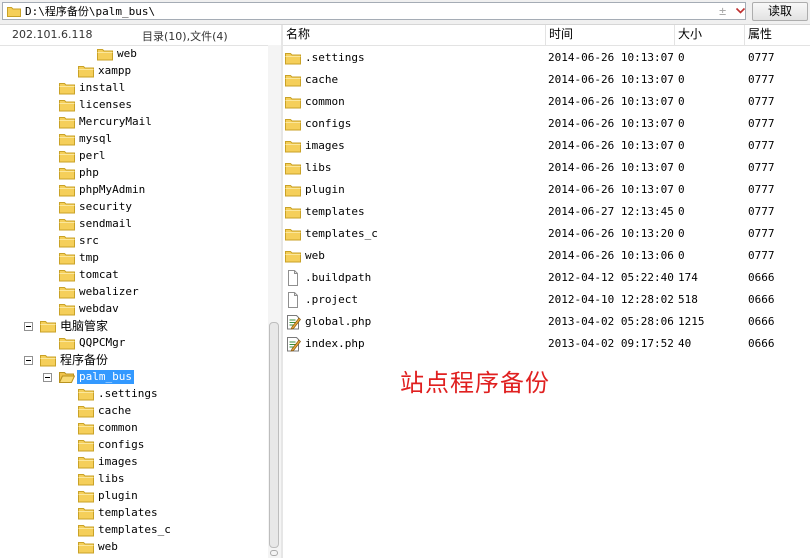 This screenshot has width=810, height=558. I want to click on tree-item: templates, so click(133, 513).